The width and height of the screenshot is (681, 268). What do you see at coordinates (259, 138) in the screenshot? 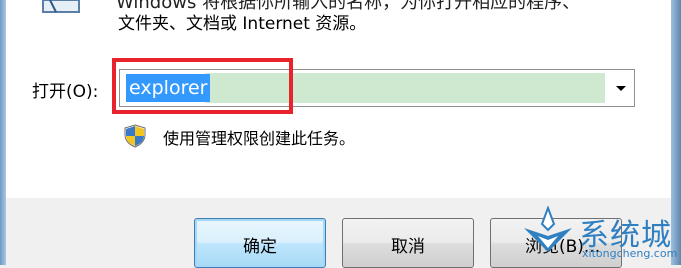
I see `admin-task-note: 使用管理权限创建此任务。` at bounding box center [259, 138].